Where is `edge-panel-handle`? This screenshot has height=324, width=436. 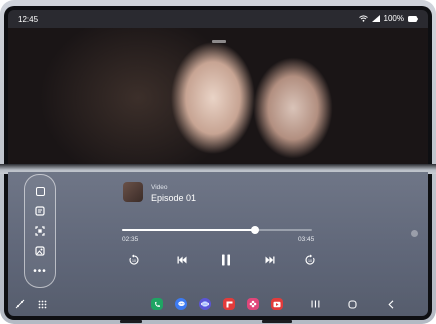
edge-panel-handle is located at coordinates (414, 233).